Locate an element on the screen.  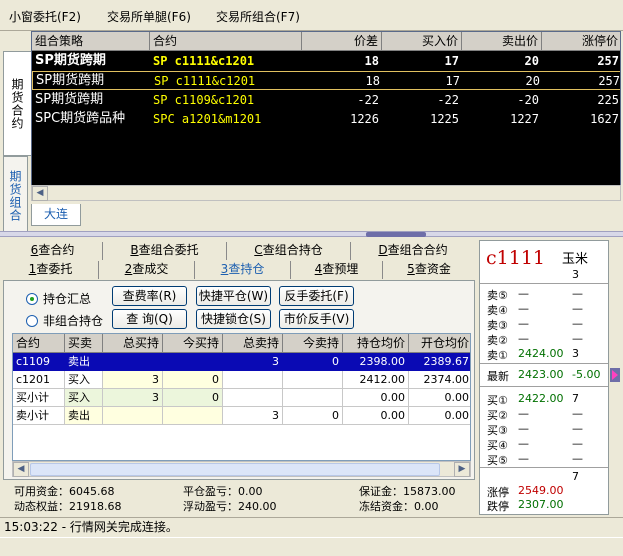
tab-futures-contract: 期货合约 is located at coordinates (17, 103).